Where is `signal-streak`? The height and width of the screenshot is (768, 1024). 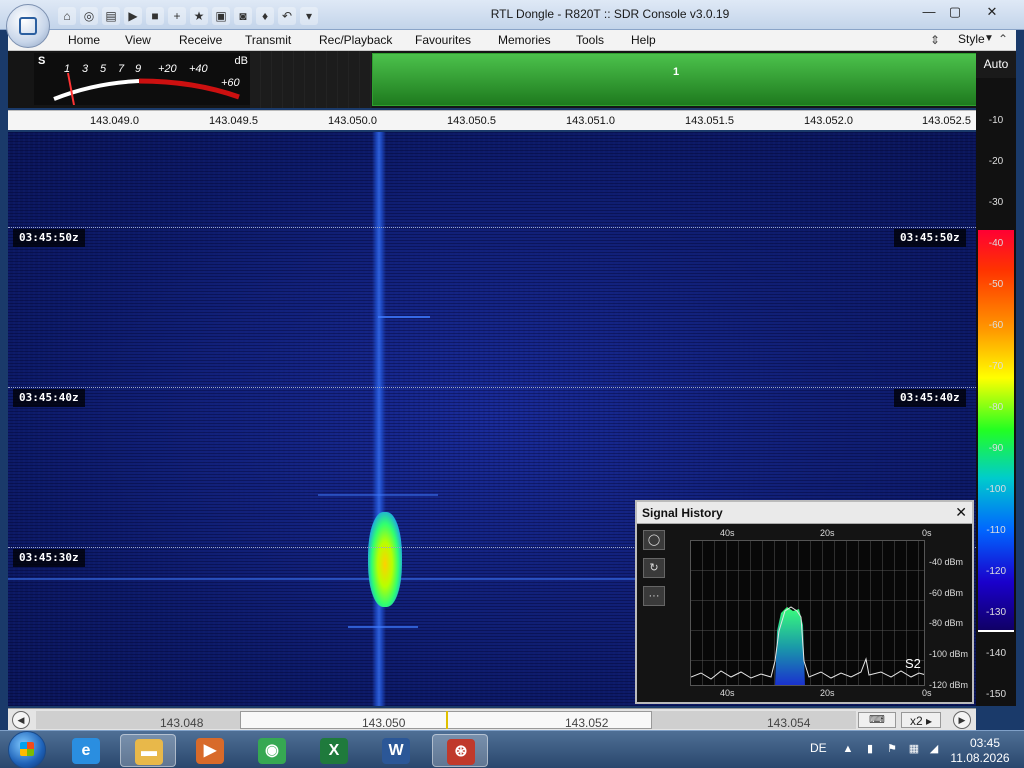 signal-streak is located at coordinates (383, 627).